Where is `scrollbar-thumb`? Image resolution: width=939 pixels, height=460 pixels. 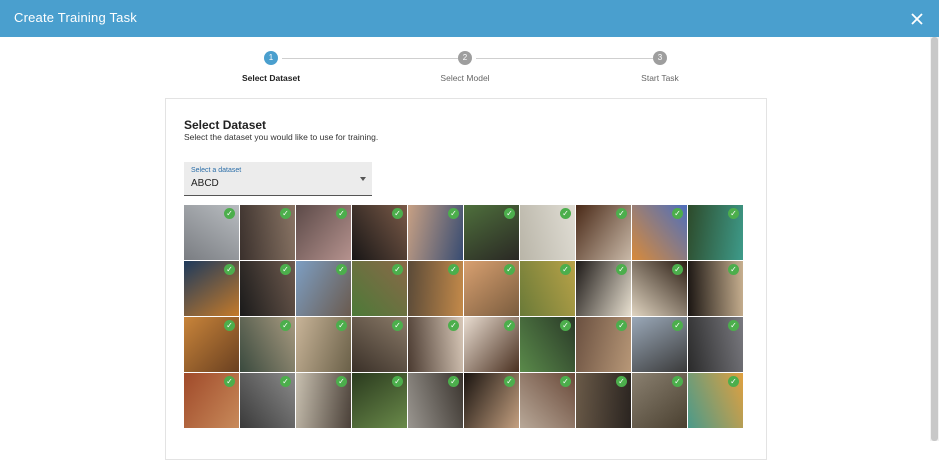
scrollbar-thumb is located at coordinates (934, 239).